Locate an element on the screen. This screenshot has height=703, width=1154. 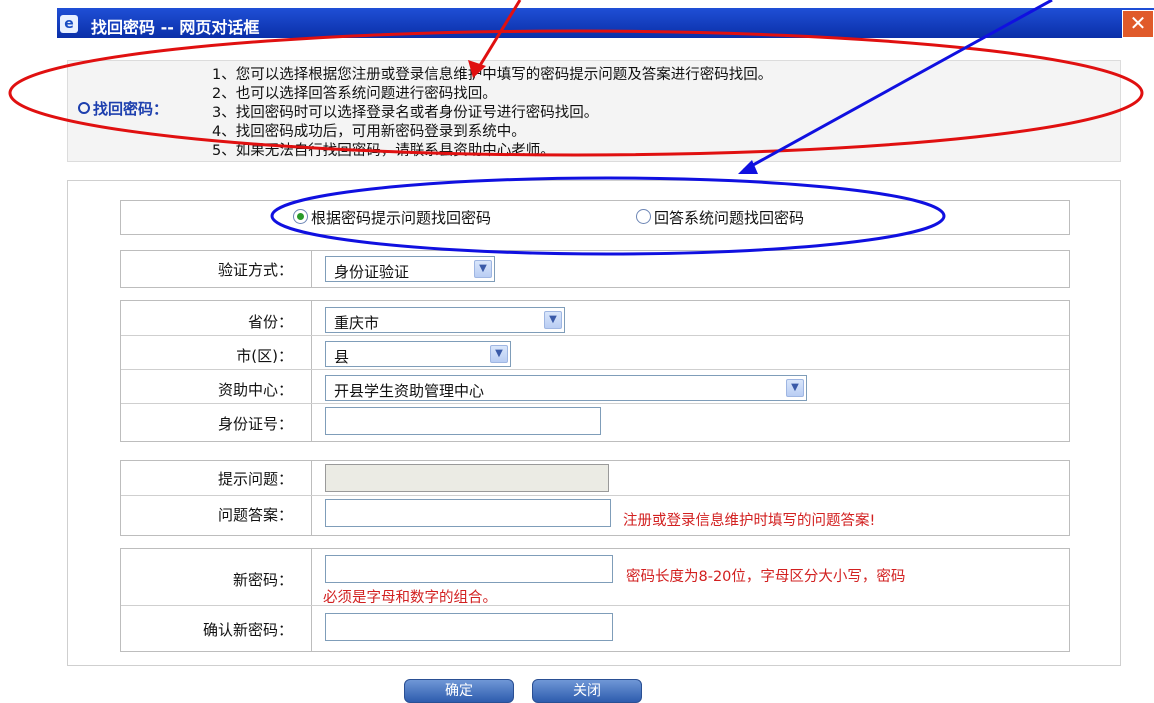
radio-selected-icon is located at coordinates (300, 216).